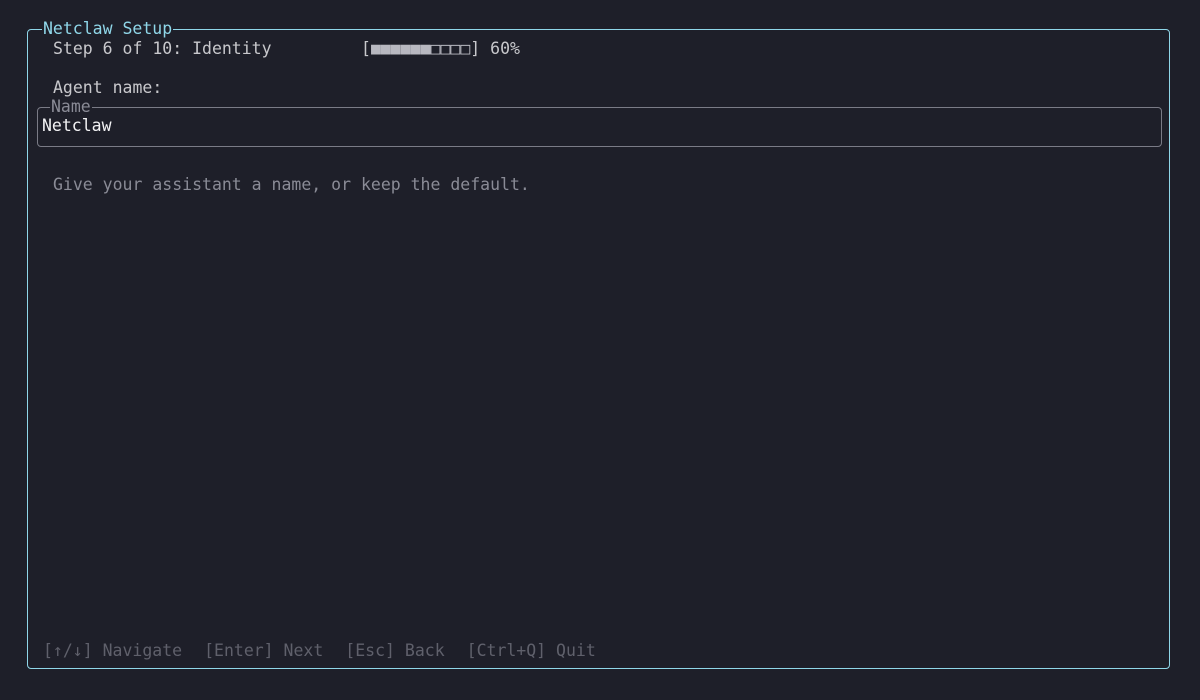 Image resolution: width=1200 pixels, height=700 pixels. What do you see at coordinates (394, 650) in the screenshot?
I see `back-hint: [Esc] Back` at bounding box center [394, 650].